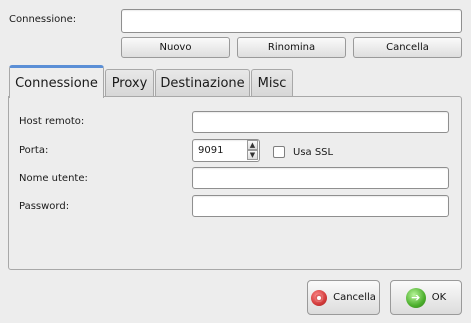 This screenshot has width=471, height=323. Describe the element at coordinates (279, 152) in the screenshot. I see `use-ssl-checkbox` at that location.